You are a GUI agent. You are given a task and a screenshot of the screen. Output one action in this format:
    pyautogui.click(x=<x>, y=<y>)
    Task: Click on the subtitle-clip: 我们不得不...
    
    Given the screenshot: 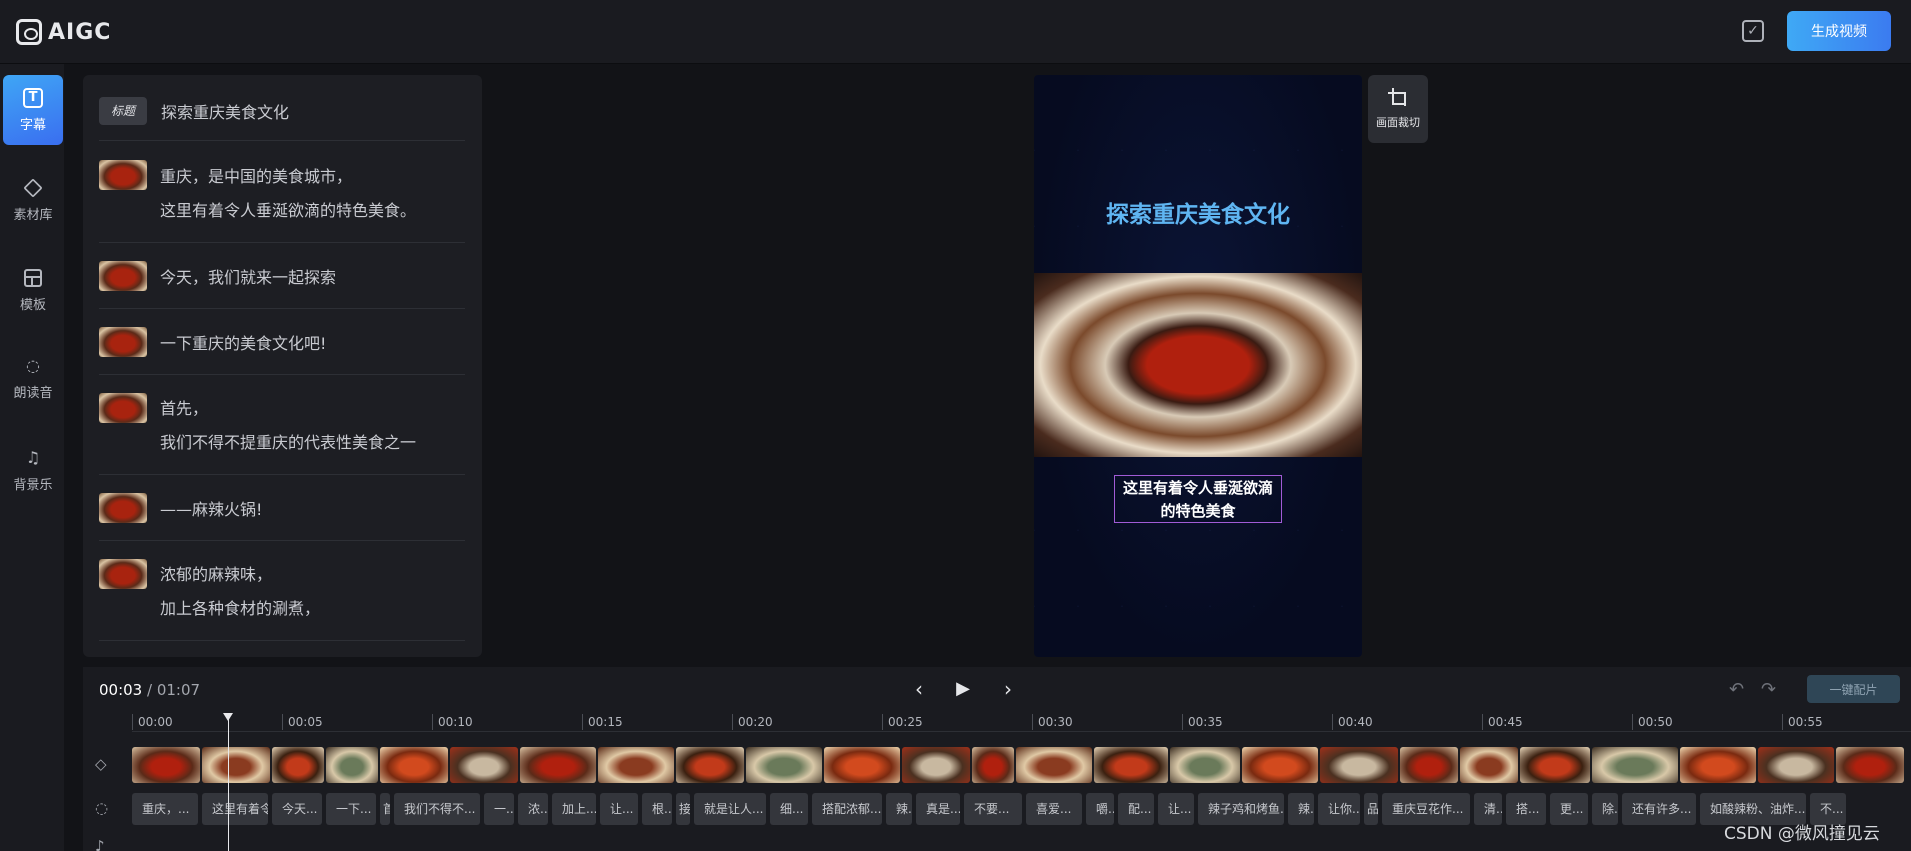 What is the action you would take?
    pyautogui.click(x=437, y=809)
    